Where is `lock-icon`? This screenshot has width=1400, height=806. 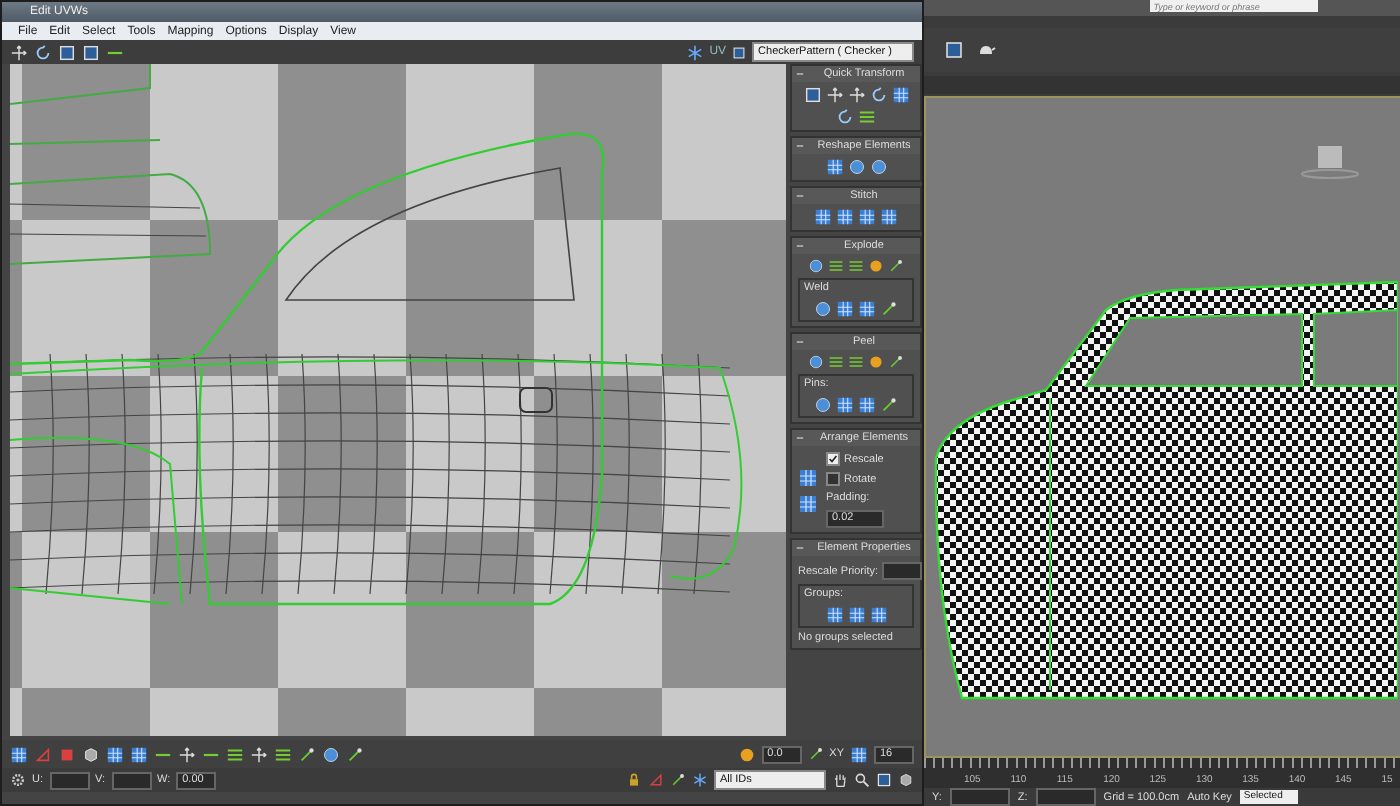 lock-icon is located at coordinates (634, 780).